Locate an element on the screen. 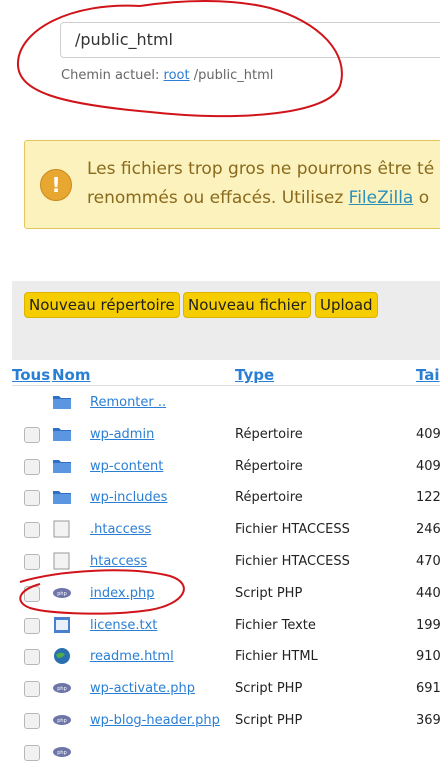 This screenshot has width=440, height=769. file-row: wp-content Répertoire 409 is located at coordinates (220, 467).